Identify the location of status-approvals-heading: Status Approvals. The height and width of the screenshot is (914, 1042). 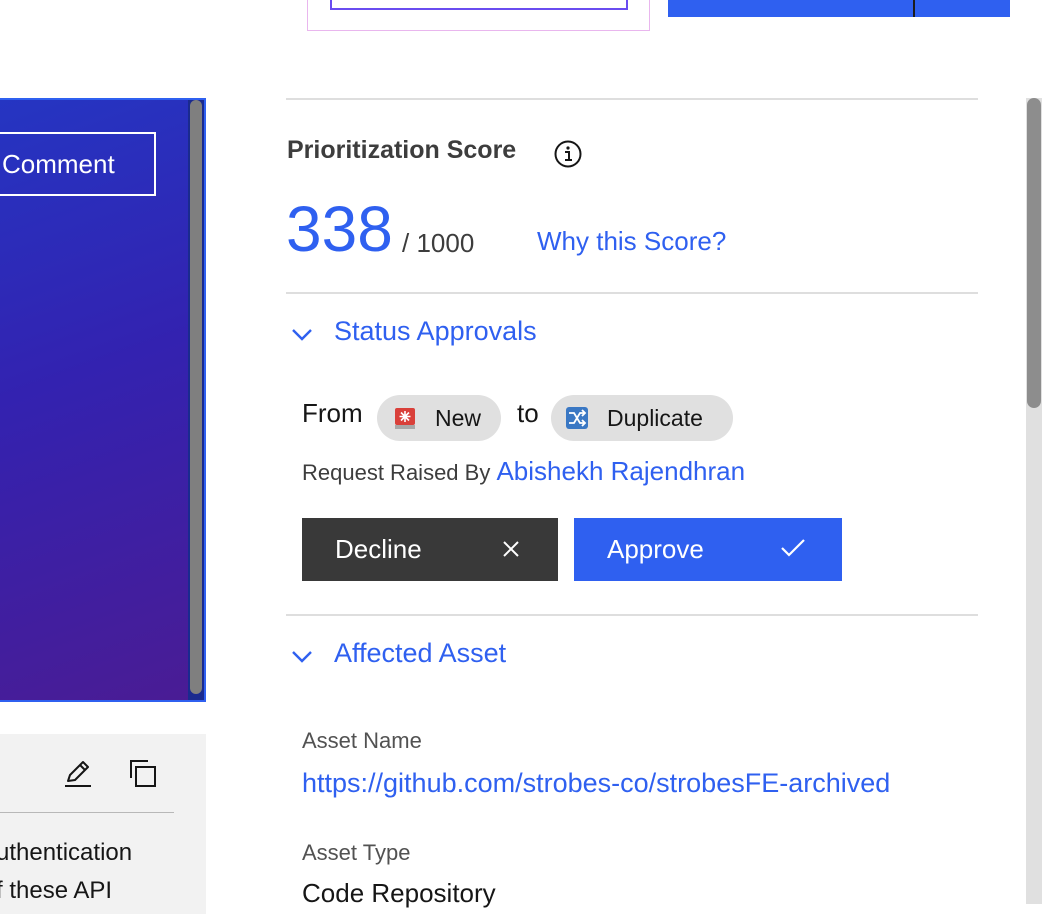
(435, 331).